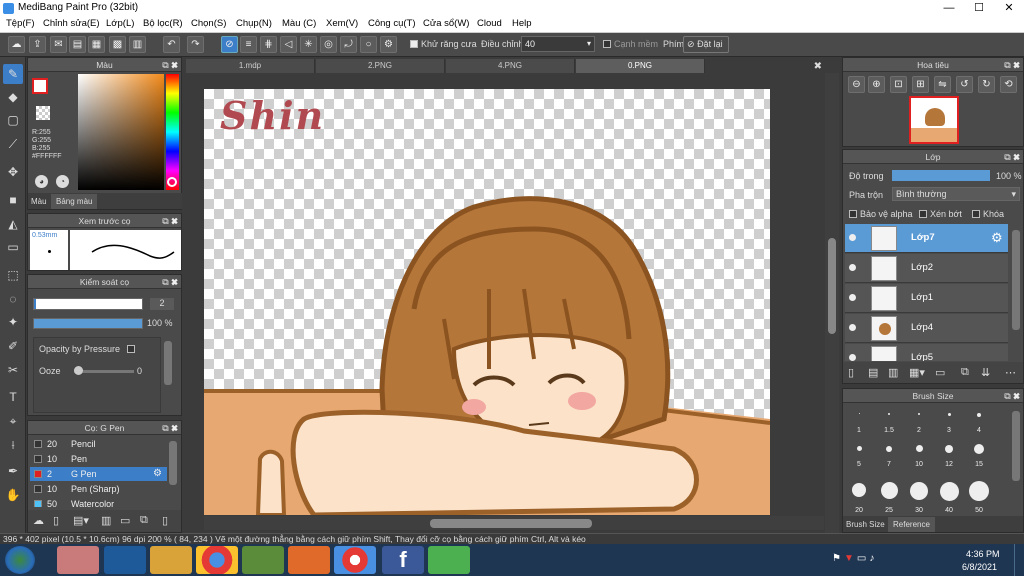 The width and height of the screenshot is (1024, 576). Describe the element at coordinates (926, 268) in the screenshot. I see `layer-row: Lớp2` at that location.